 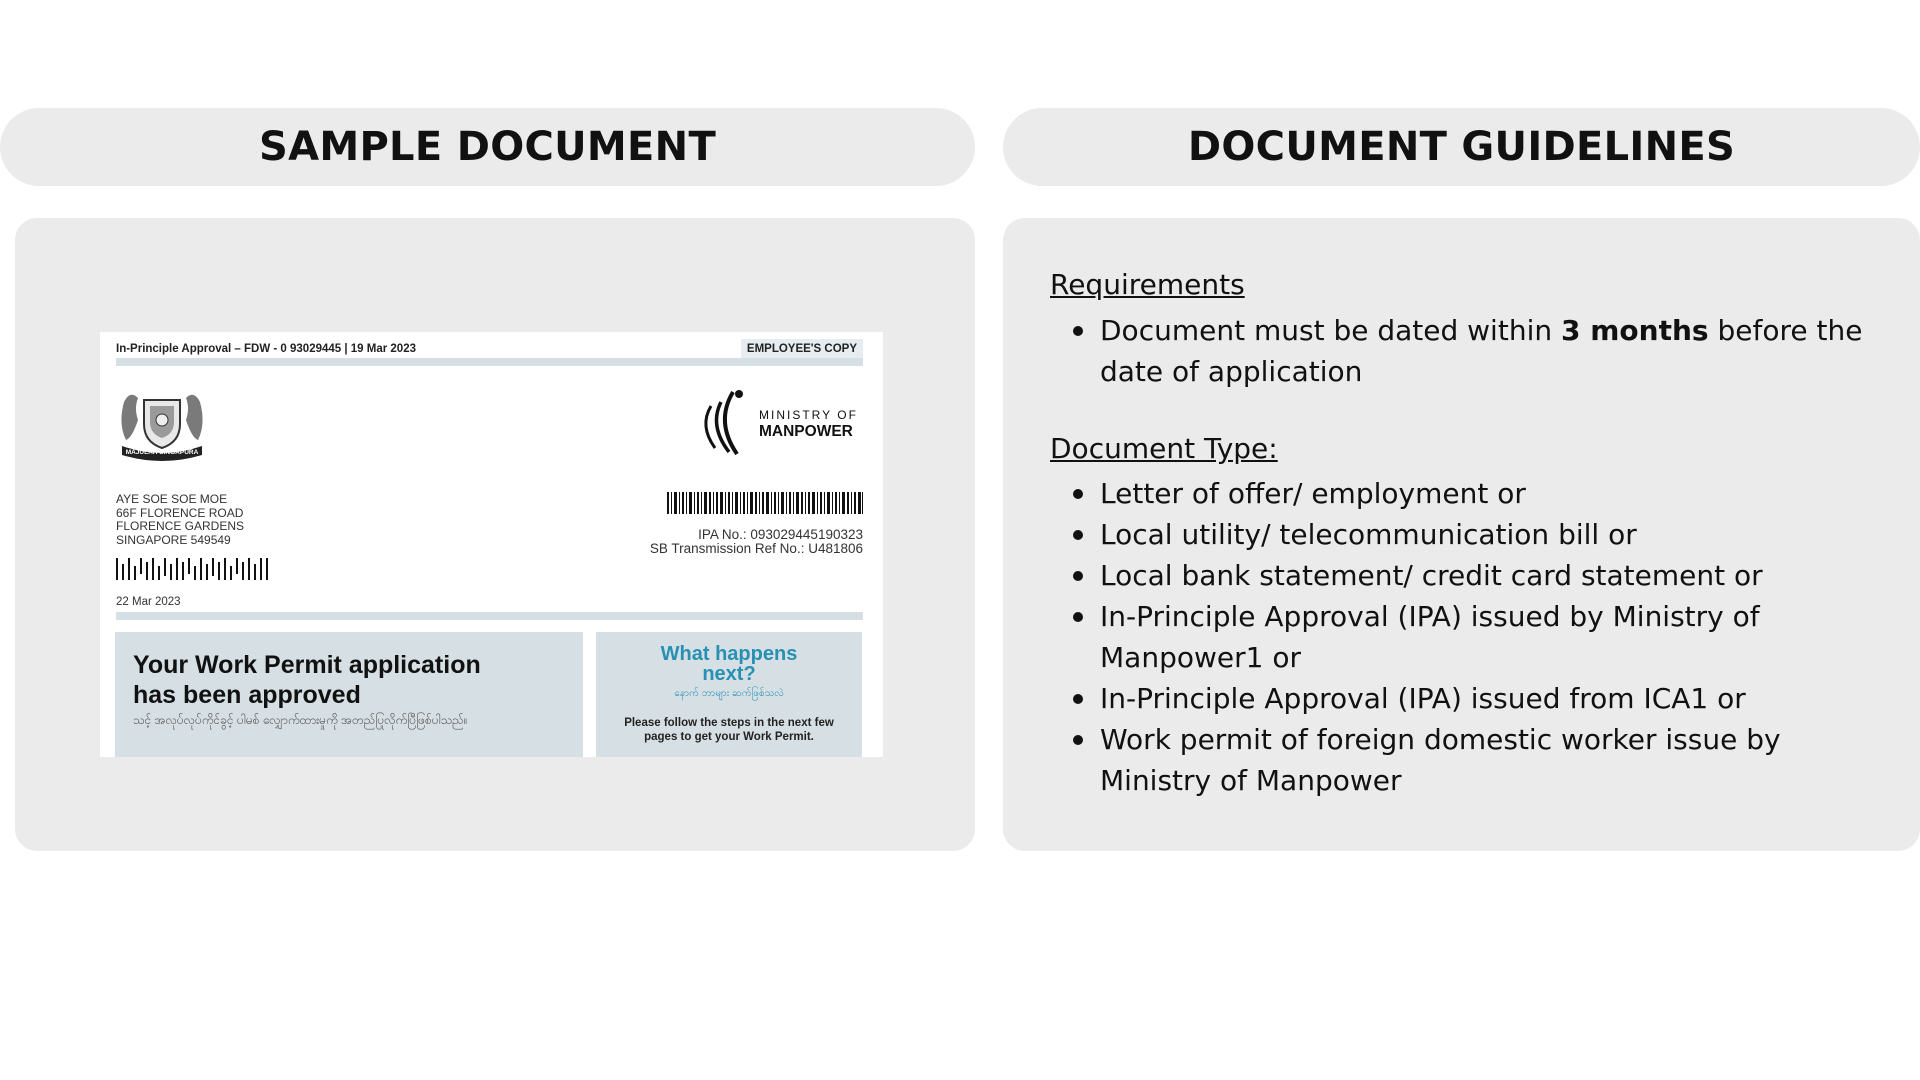 I want to click on document-barcode, so click(x=765, y=503).